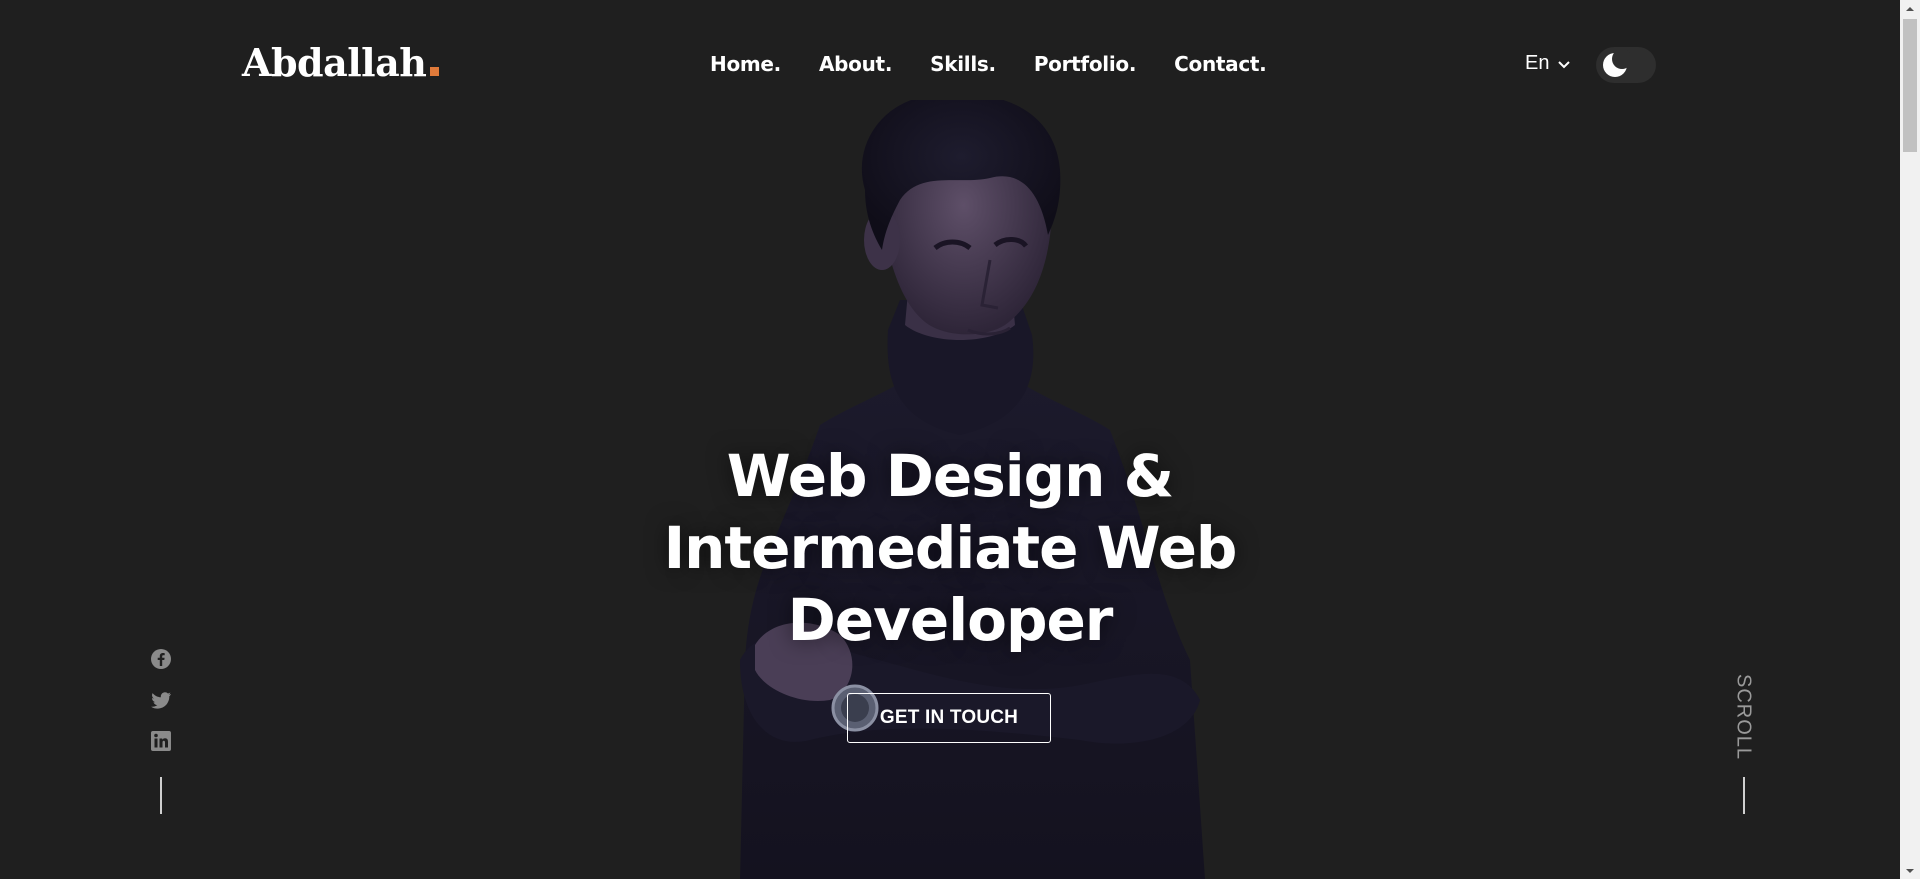  I want to click on linkedin-icon, so click(161, 741).